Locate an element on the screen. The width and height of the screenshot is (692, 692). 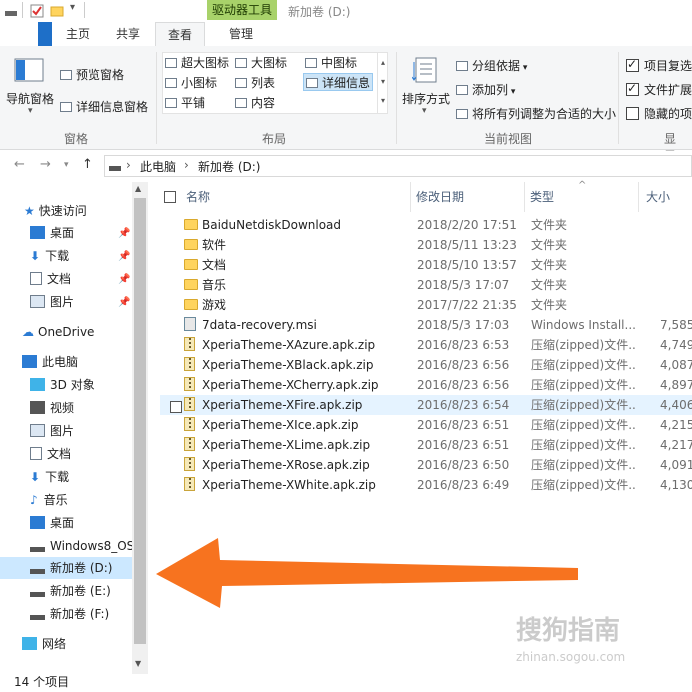
file-row: 游戏 2017/7/22 21:35 文件夹 is located at coordinates (426, 305).